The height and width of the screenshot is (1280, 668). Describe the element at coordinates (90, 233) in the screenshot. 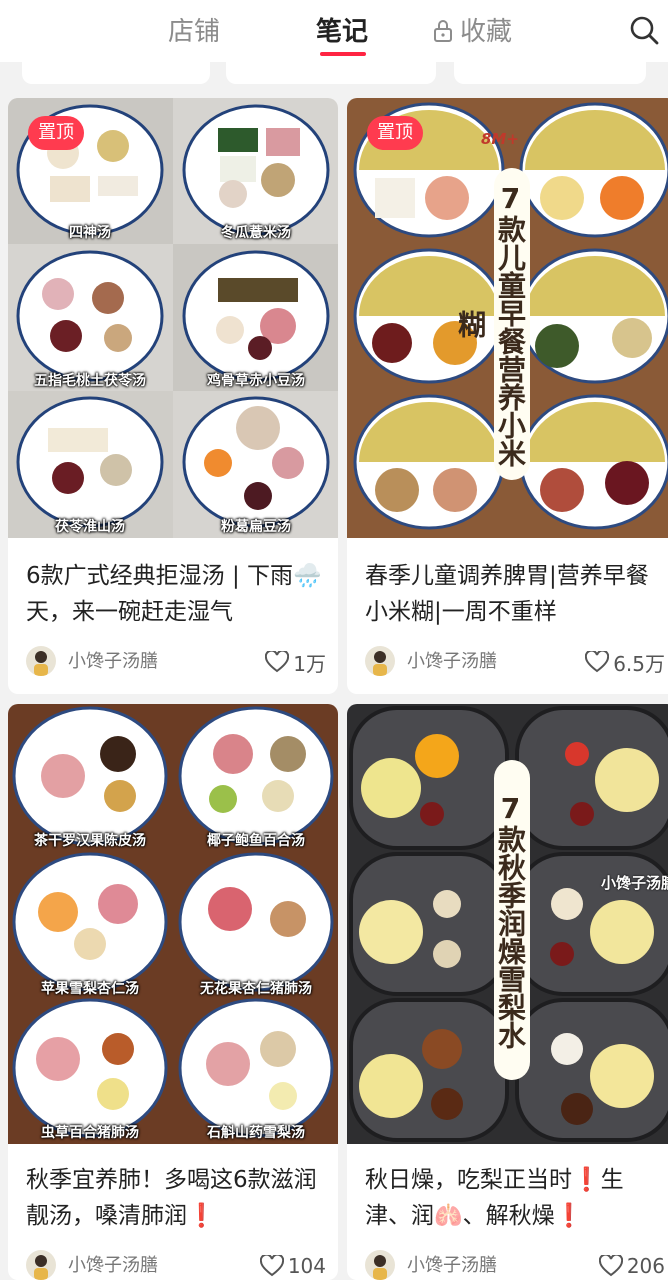

I see `image-caption: 四神汤` at that location.